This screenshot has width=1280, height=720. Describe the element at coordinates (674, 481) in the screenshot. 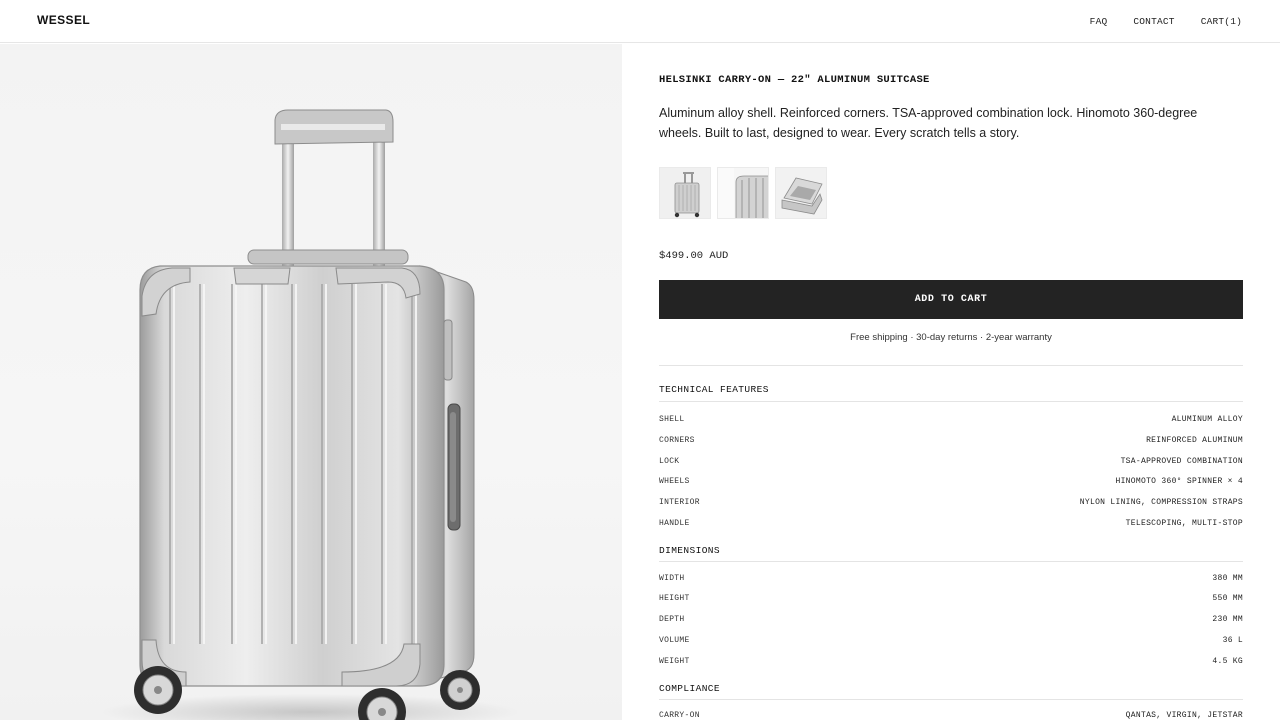

I see `spec-key: WHEELS` at that location.